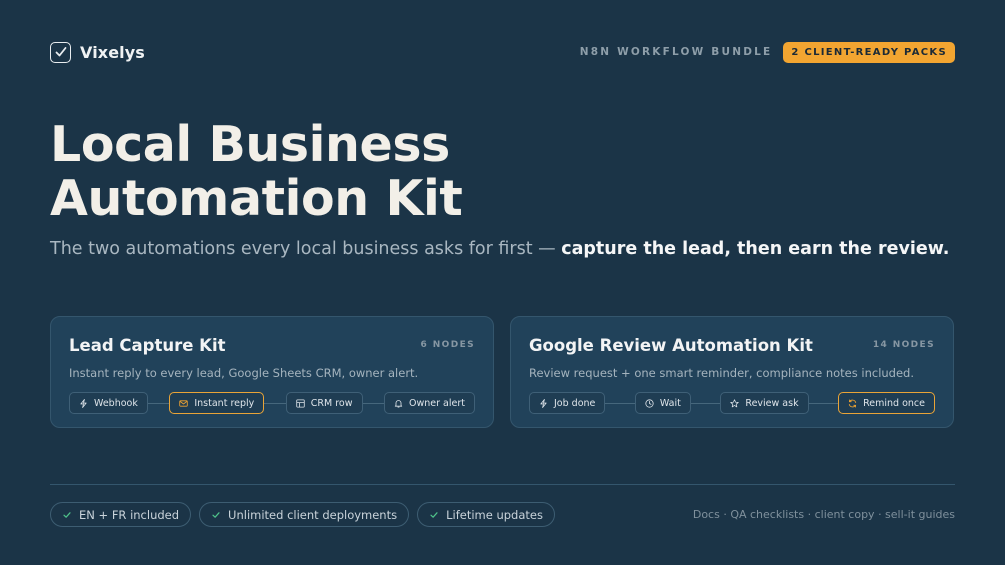 The height and width of the screenshot is (565, 1005). I want to click on flow-node-webhook: Webhook, so click(108, 403).